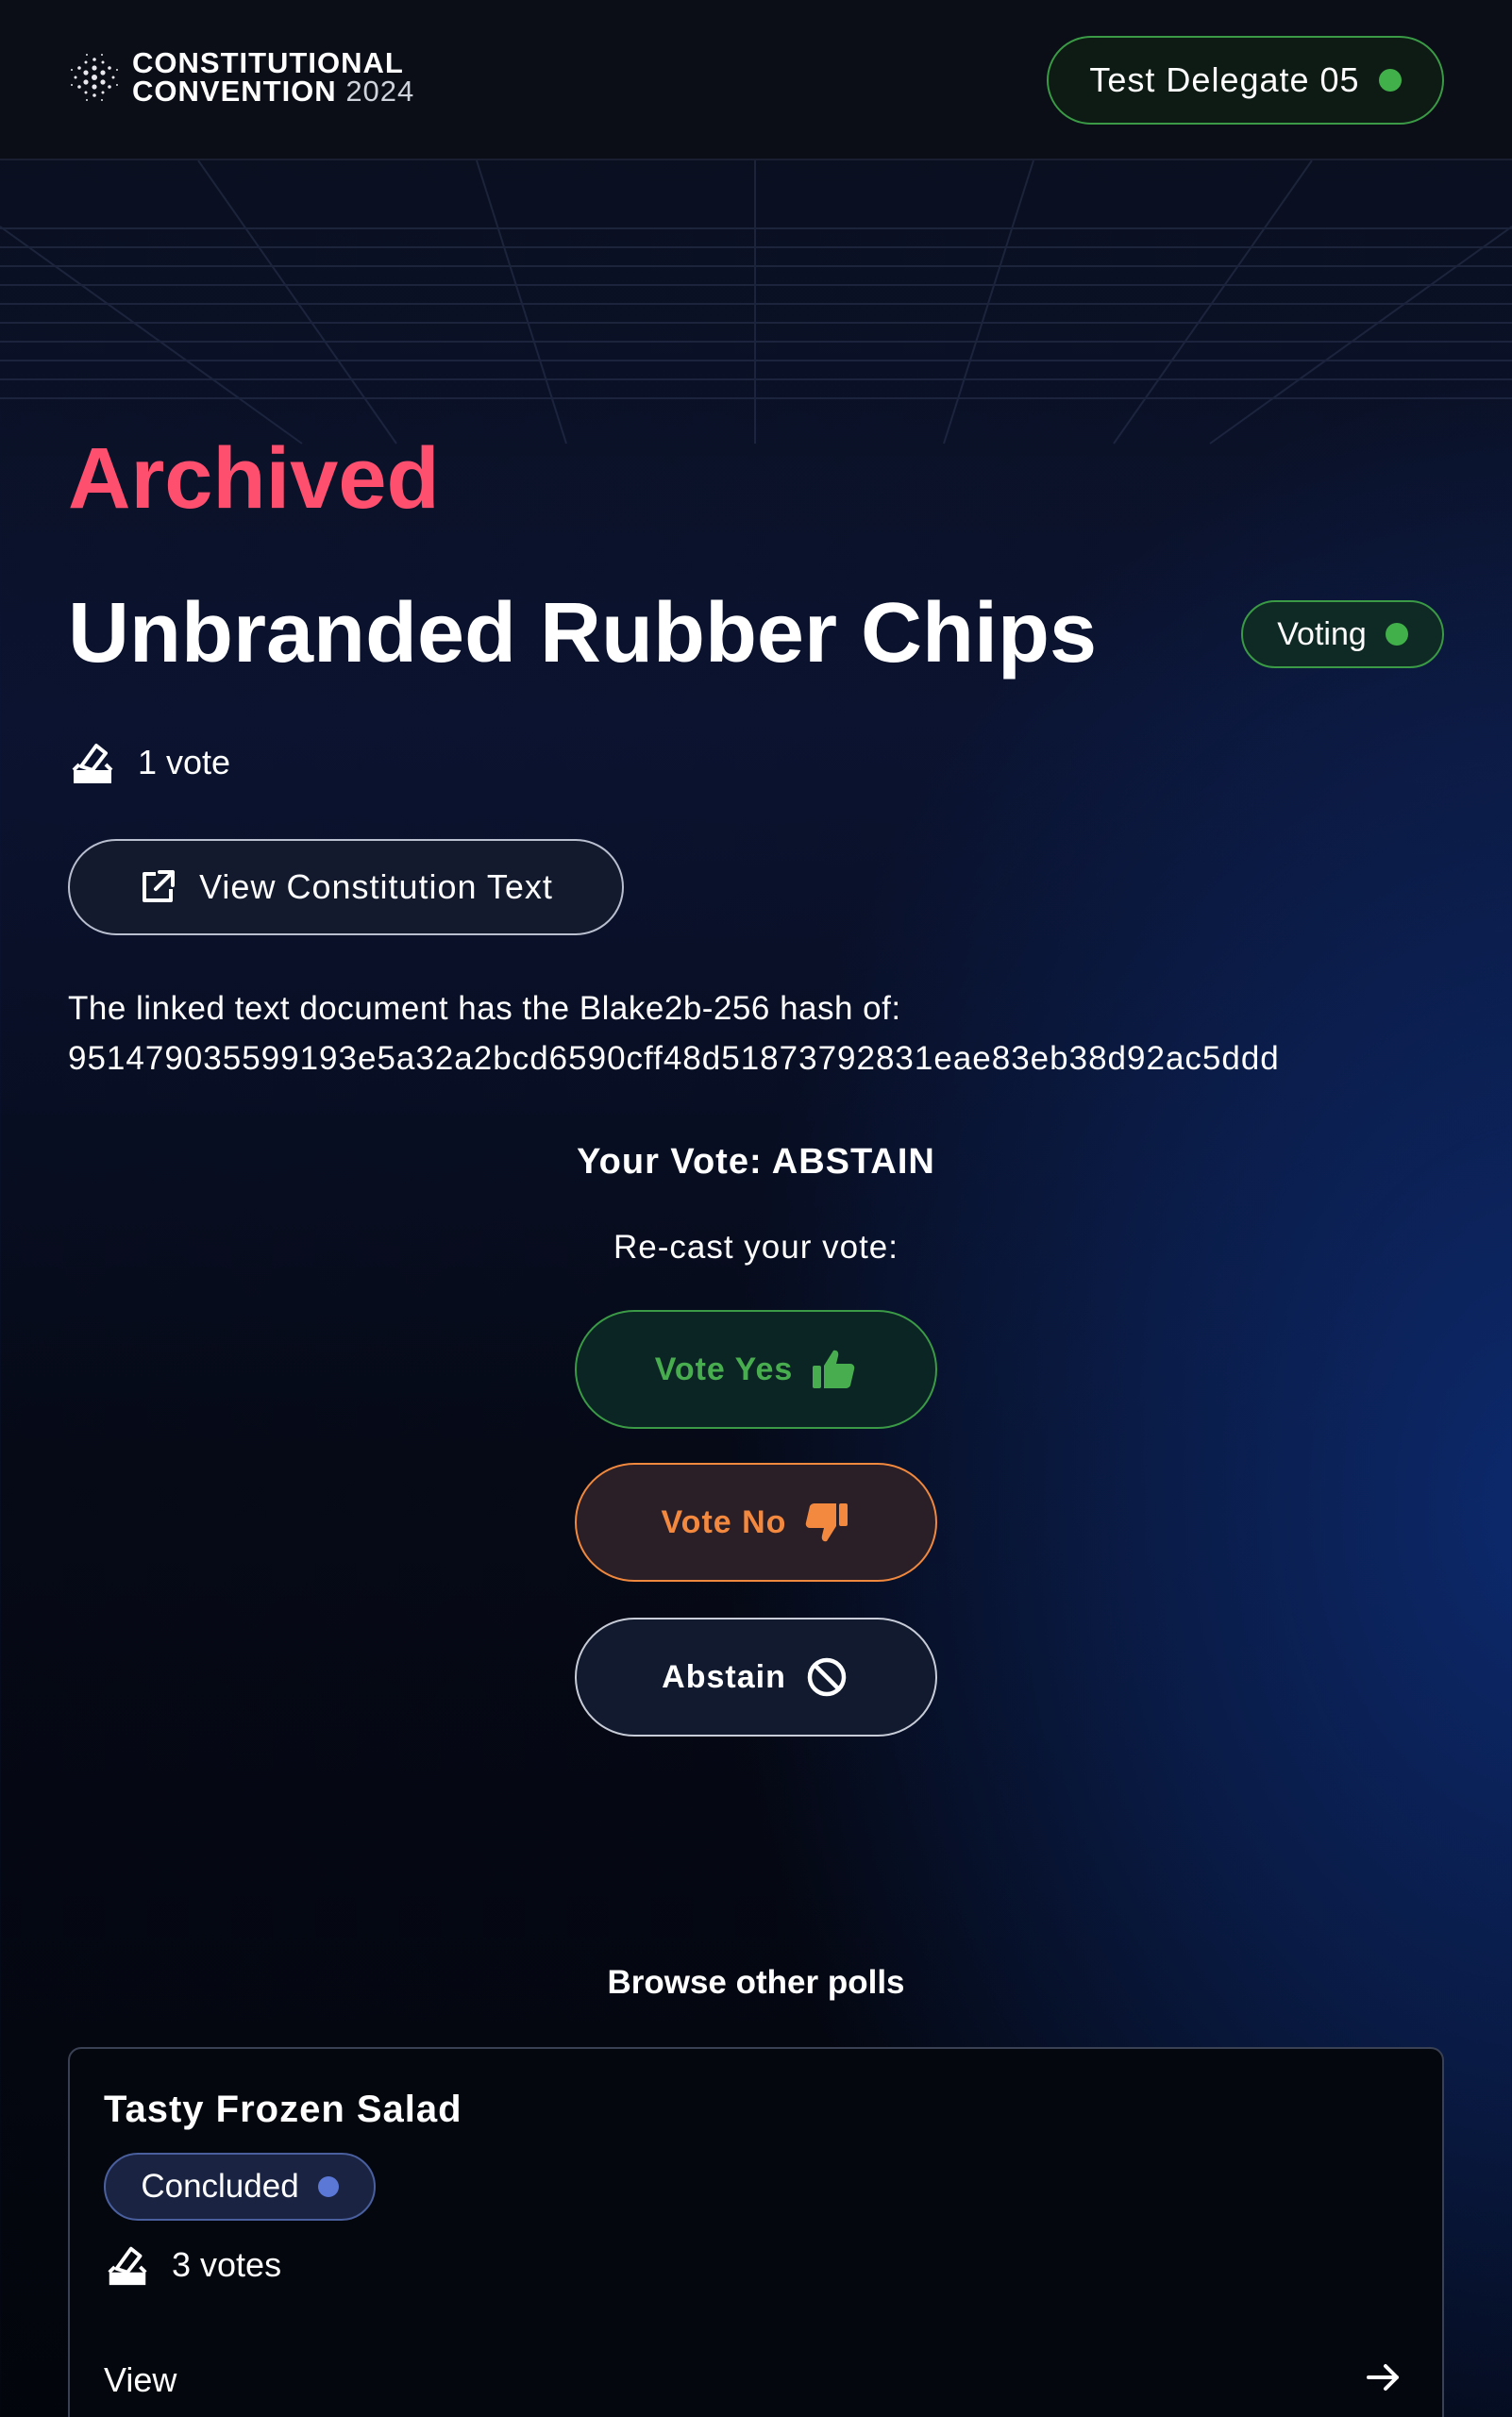 The image size is (1512, 2417). What do you see at coordinates (184, 762) in the screenshot?
I see `vote-count-text: 1 vote` at bounding box center [184, 762].